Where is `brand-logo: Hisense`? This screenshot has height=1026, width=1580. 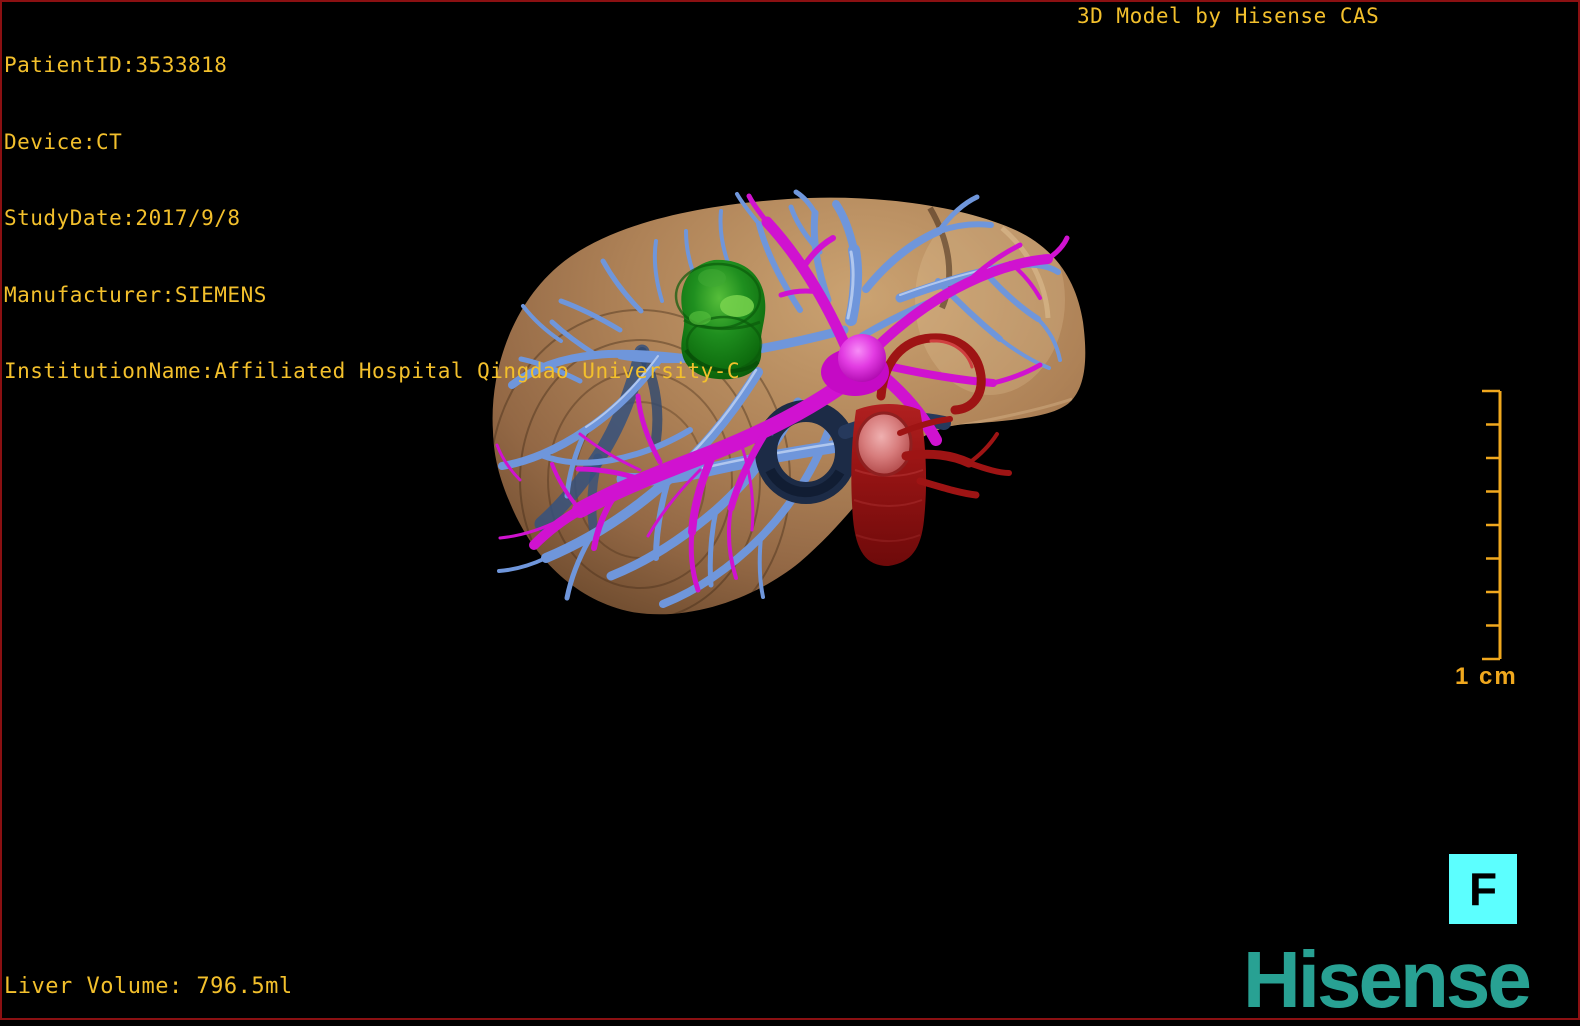
brand-logo: Hisense is located at coordinates (1387, 979).